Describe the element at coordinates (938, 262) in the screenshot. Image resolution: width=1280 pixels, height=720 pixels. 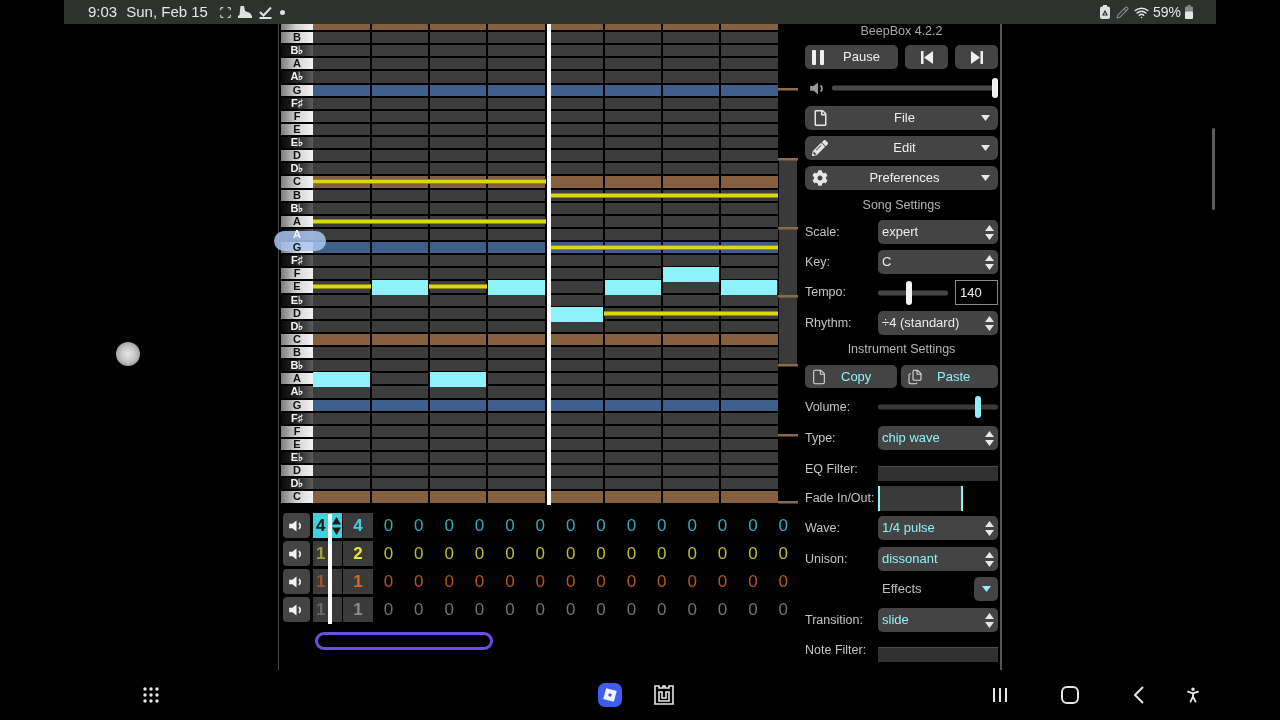
I see `dropdown-select: C` at that location.